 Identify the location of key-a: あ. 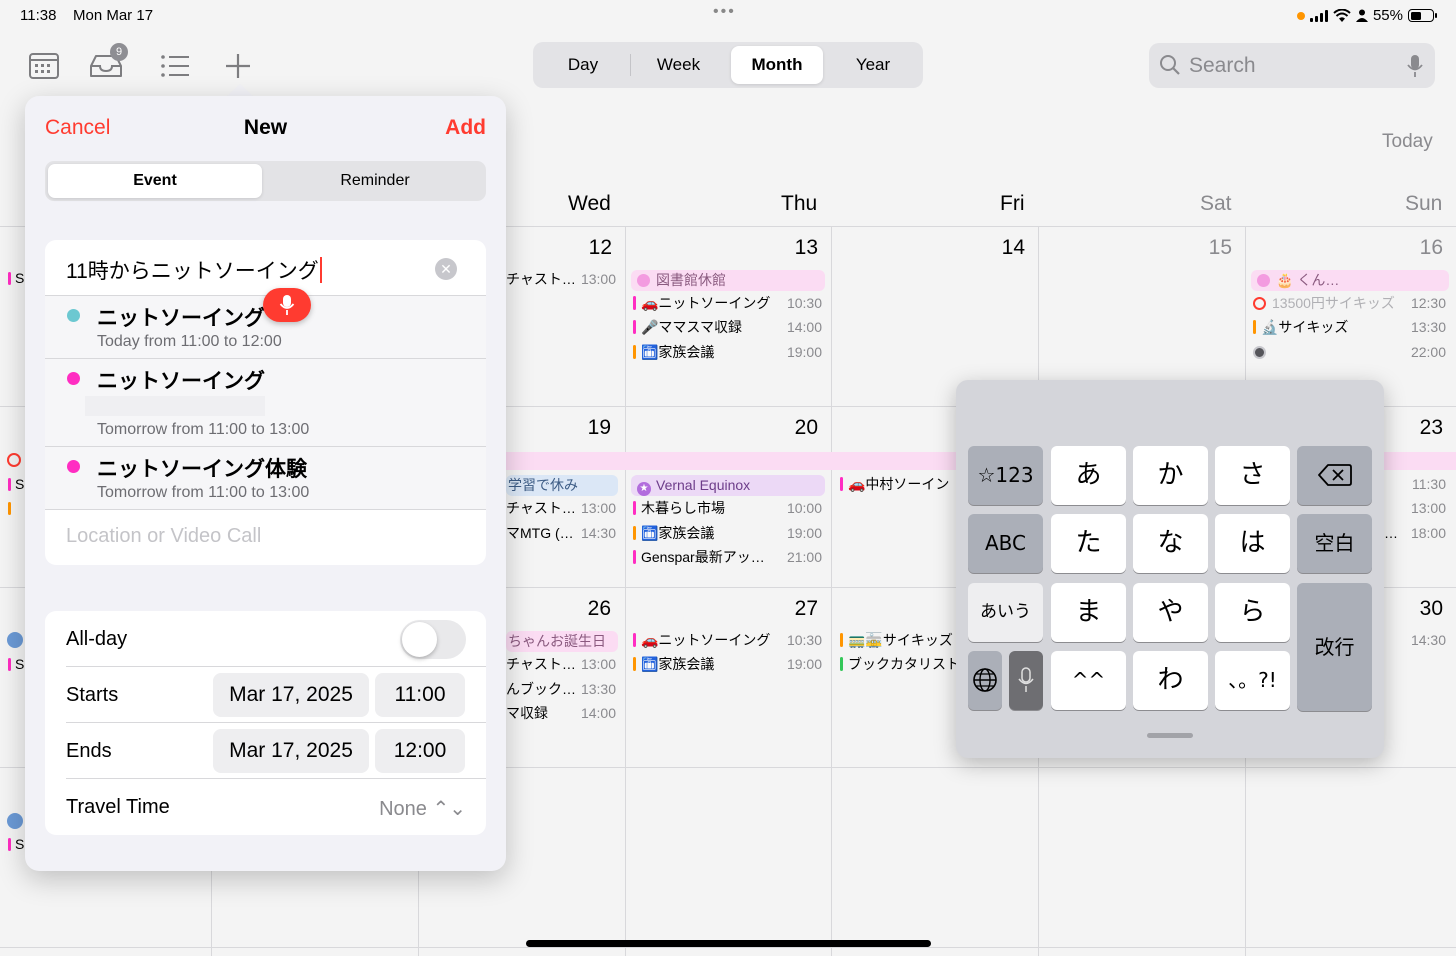
(1088, 475).